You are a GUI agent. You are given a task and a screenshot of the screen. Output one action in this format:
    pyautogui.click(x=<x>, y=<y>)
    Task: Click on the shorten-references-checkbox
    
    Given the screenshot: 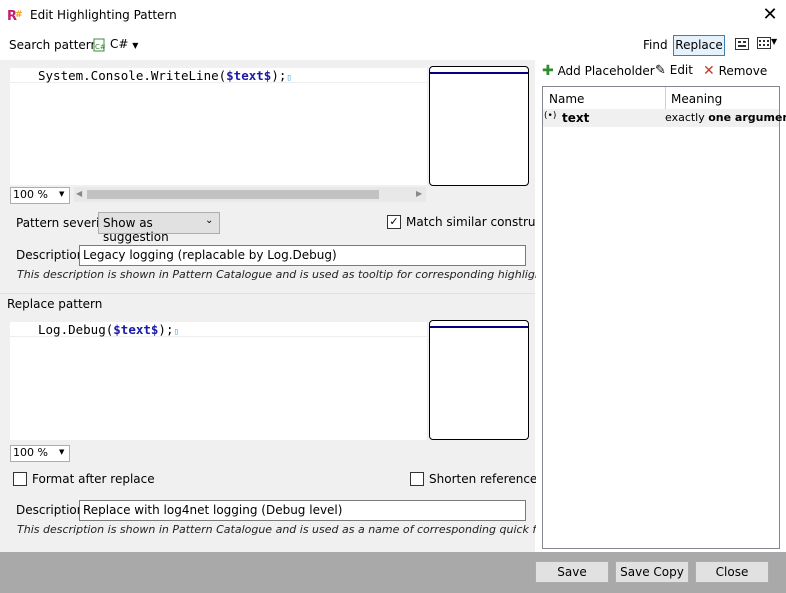 What is the action you would take?
    pyautogui.click(x=417, y=479)
    